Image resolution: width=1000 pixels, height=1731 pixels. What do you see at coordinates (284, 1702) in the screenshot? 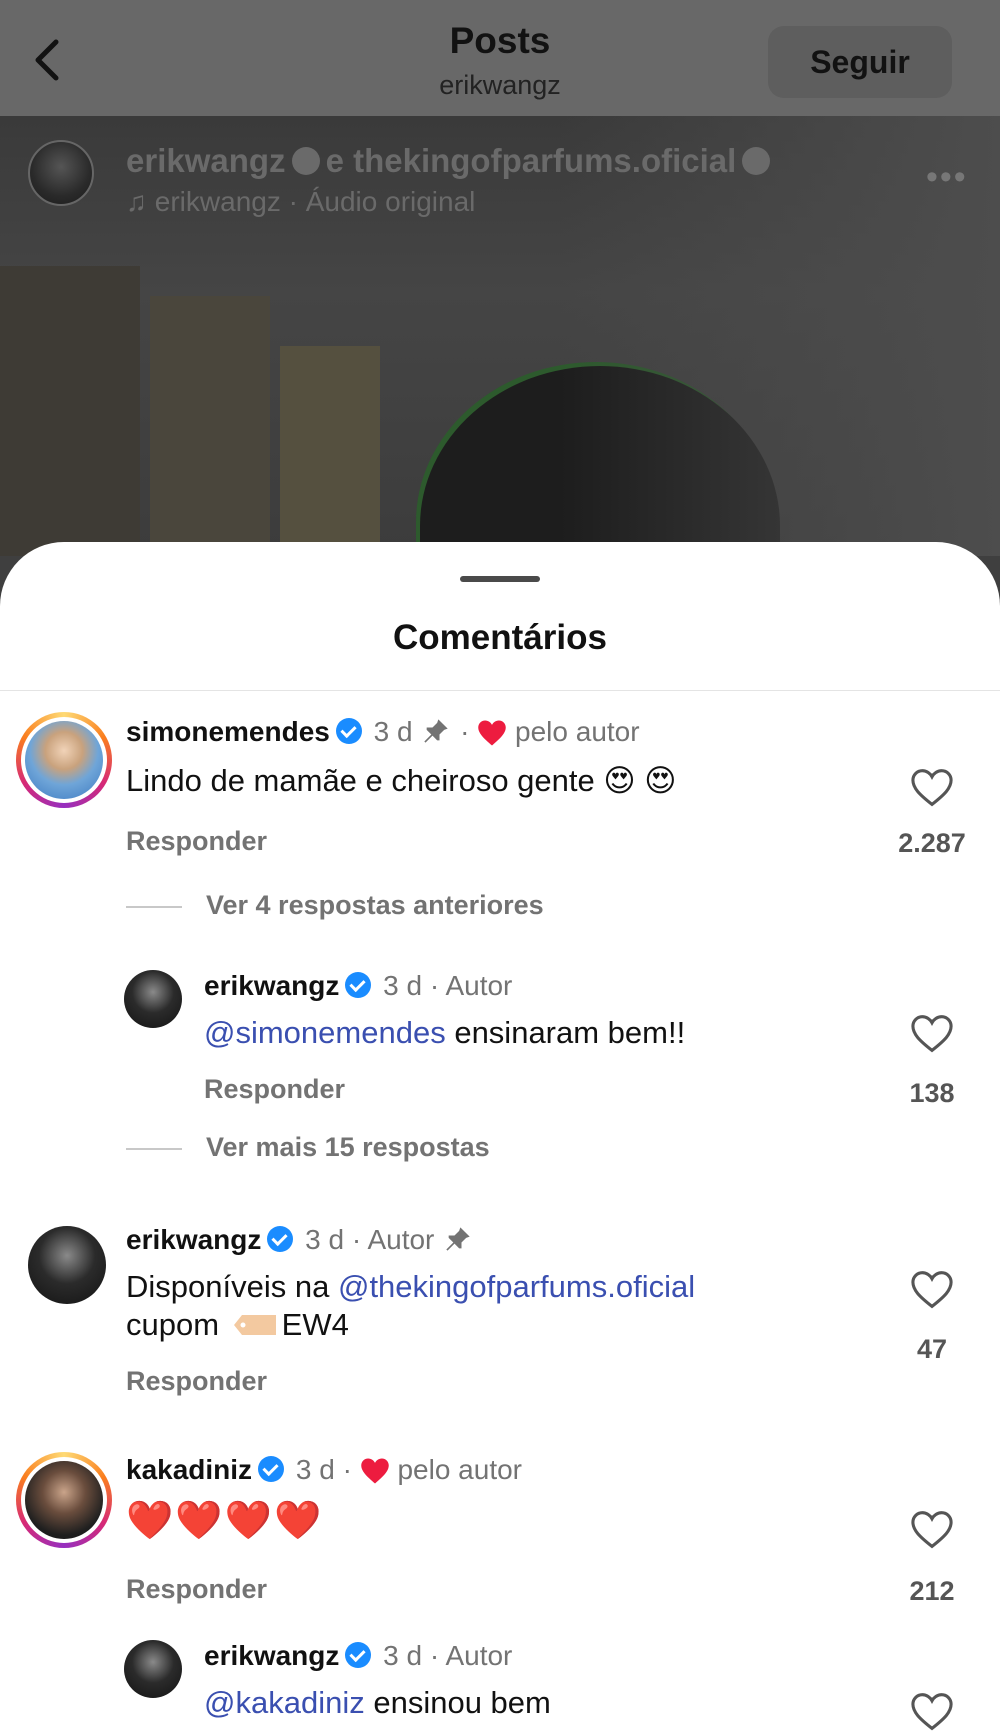
I see `mention-link: @kakadiniz` at bounding box center [284, 1702].